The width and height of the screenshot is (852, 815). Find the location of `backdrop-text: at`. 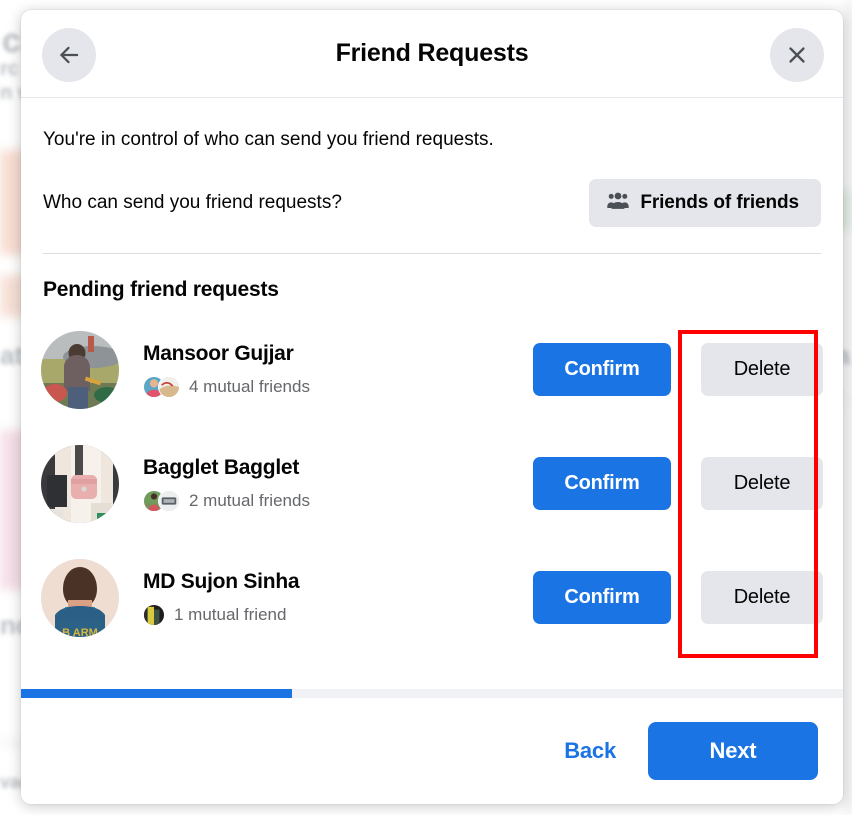

backdrop-text: at is located at coordinates (12, 355).